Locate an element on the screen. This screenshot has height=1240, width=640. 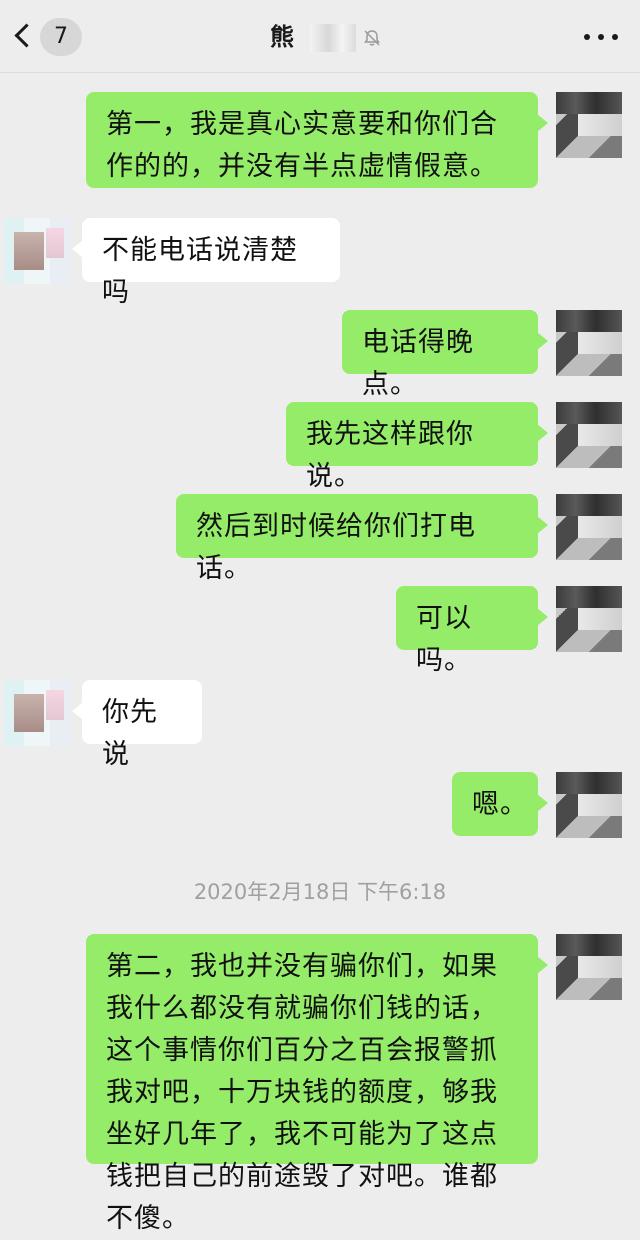
message-timestamp: 2020年2月18日 下午6:18 is located at coordinates (320, 892).